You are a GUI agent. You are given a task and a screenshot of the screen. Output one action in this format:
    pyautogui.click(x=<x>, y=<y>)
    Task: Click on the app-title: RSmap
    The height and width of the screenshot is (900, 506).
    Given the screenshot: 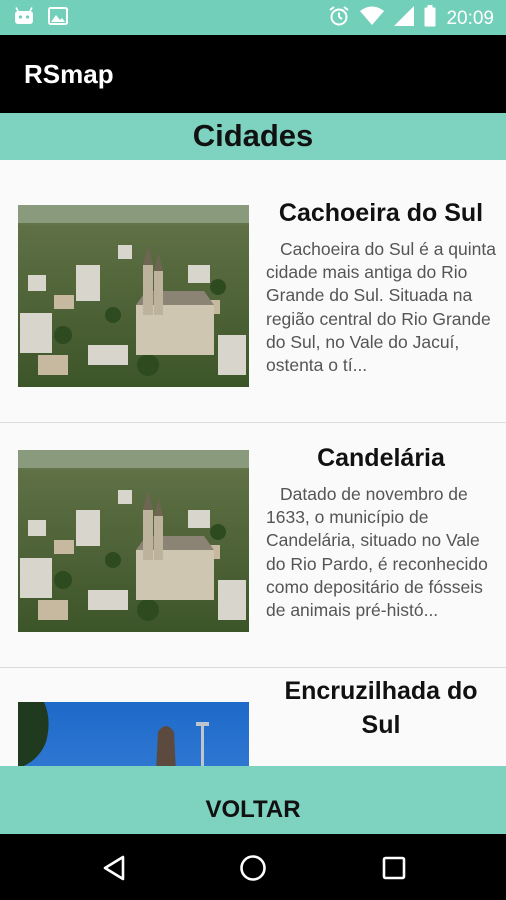 What is the action you would take?
    pyautogui.click(x=69, y=74)
    